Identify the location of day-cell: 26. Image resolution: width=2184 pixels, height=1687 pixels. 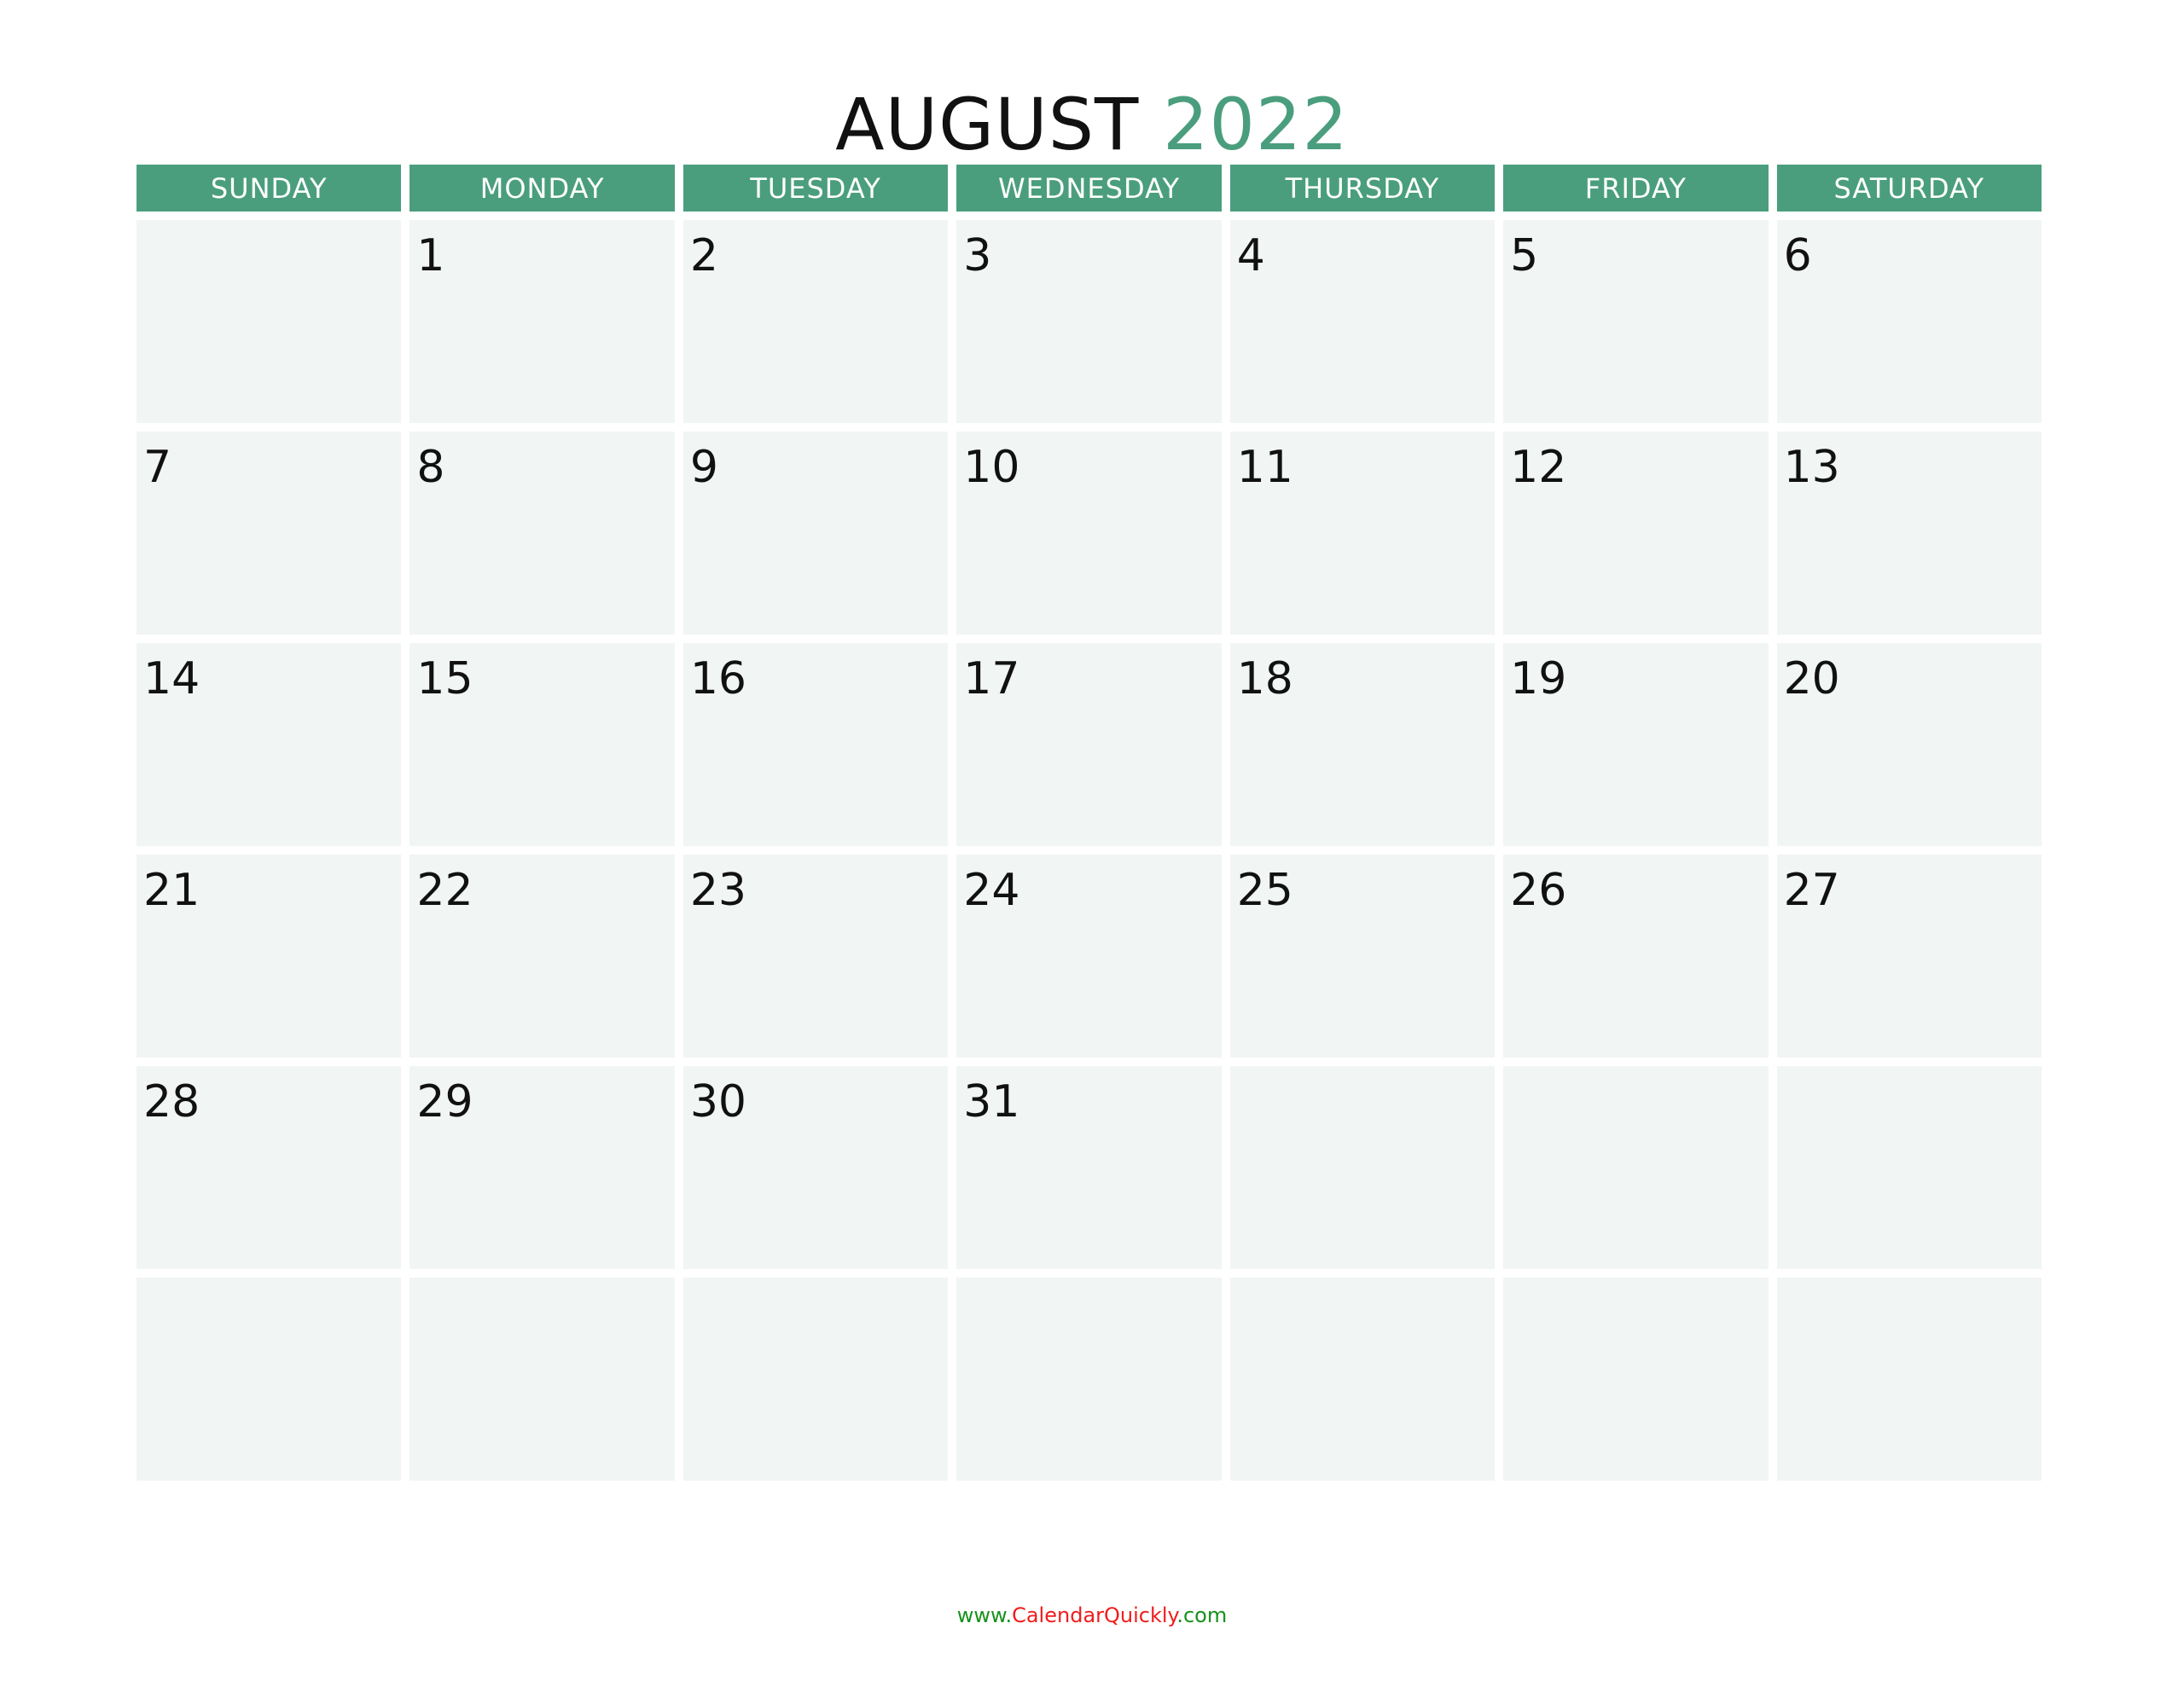
(1636, 956).